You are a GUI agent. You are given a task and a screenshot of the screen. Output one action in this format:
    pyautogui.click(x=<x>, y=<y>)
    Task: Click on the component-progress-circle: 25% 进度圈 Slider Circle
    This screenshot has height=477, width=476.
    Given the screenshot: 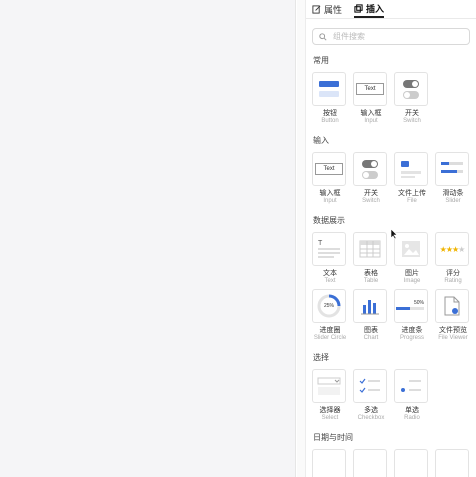 What is the action you would take?
    pyautogui.click(x=330, y=315)
    